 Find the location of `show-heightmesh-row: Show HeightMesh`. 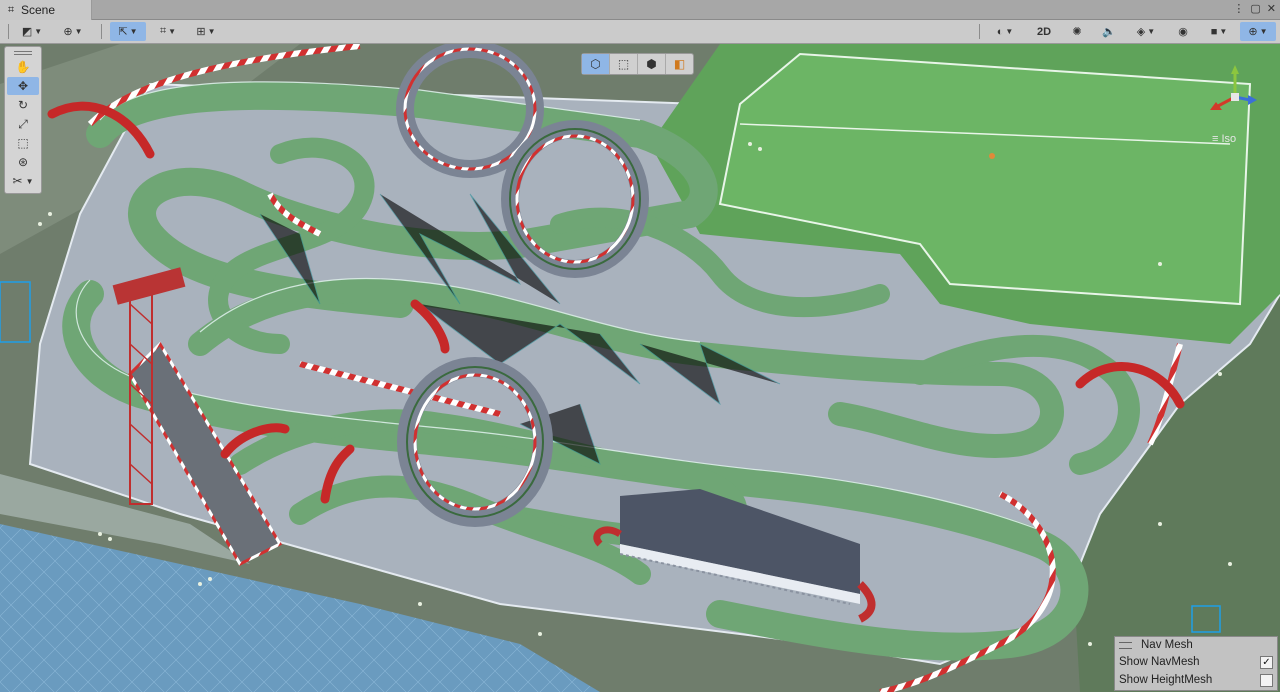

show-heightmesh-row: Show HeightMesh is located at coordinates (1196, 680).